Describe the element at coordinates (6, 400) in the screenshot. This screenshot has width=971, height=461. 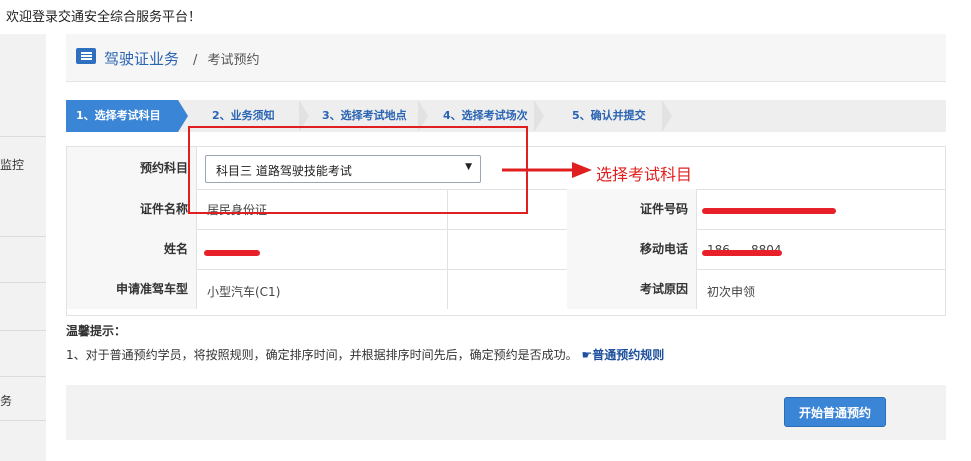
I see `sidebar-item-service: 务` at that location.